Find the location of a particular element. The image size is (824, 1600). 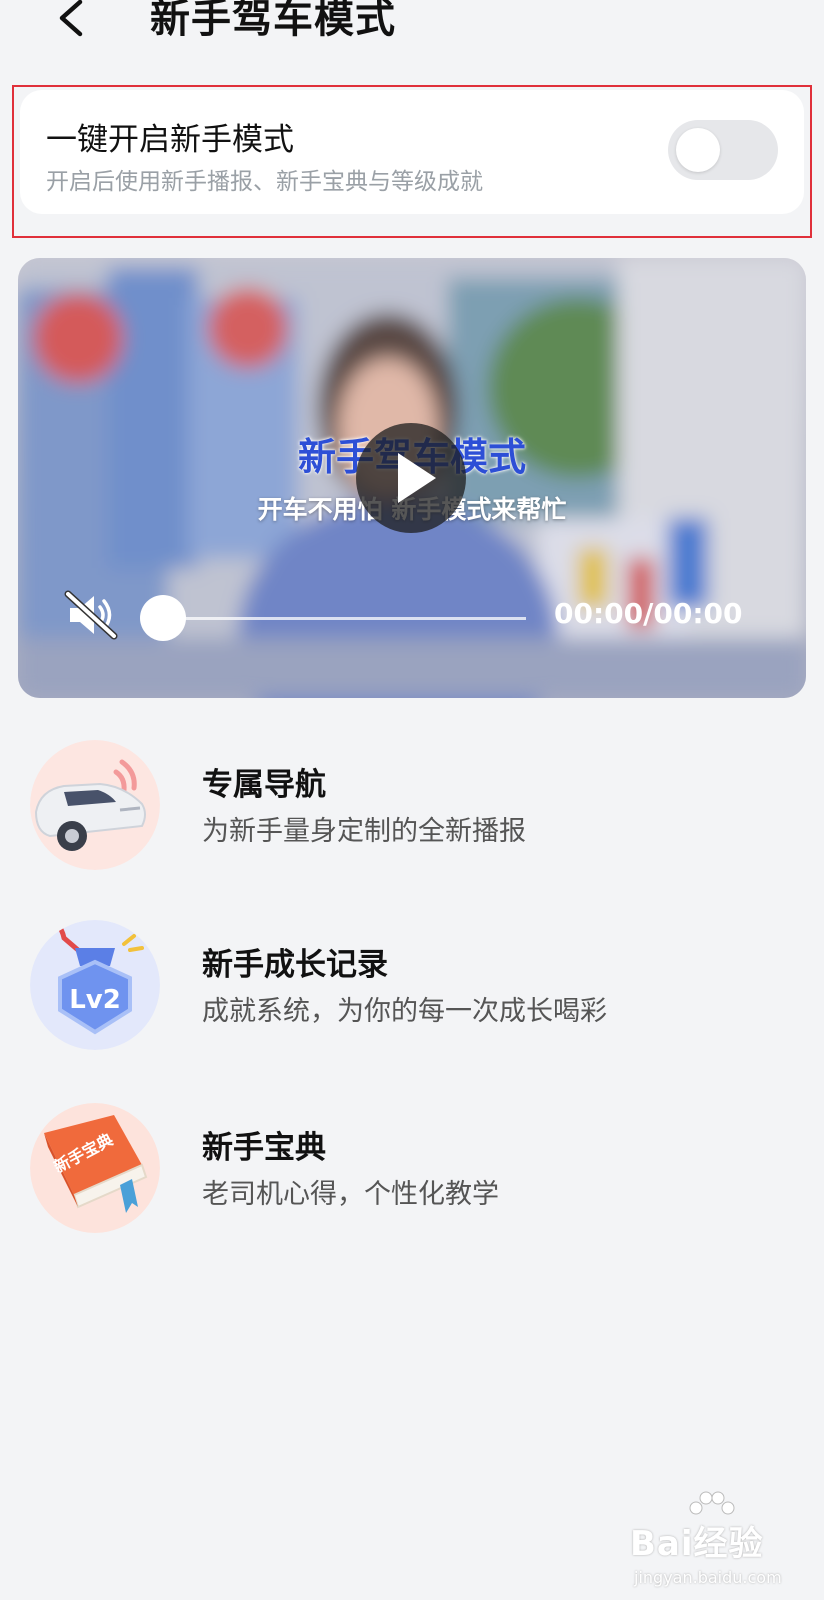

feature-subtitle: 老司机心得，个性化教学 is located at coordinates (350, 1194).